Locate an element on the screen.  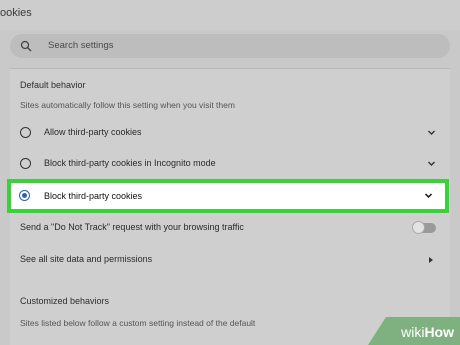
option-block-third-party: Block third-party cookies is located at coordinates (228, 196).